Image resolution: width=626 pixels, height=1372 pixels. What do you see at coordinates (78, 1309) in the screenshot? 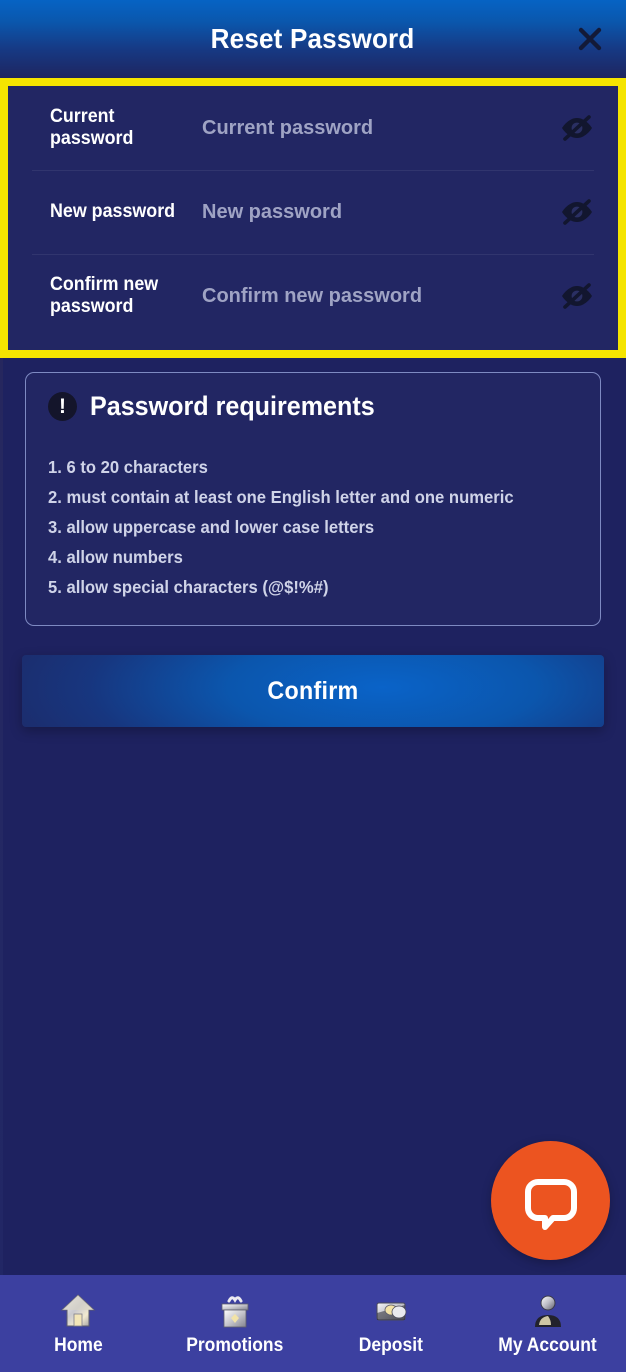
I see `house-icon` at bounding box center [78, 1309].